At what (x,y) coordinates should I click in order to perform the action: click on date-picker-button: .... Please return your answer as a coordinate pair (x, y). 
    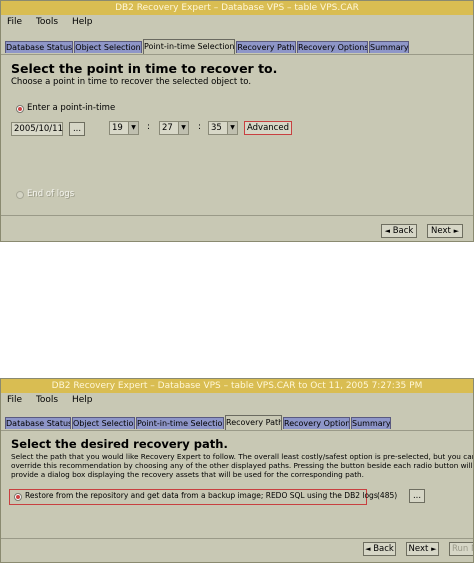
    Looking at the image, I should click on (77, 129).